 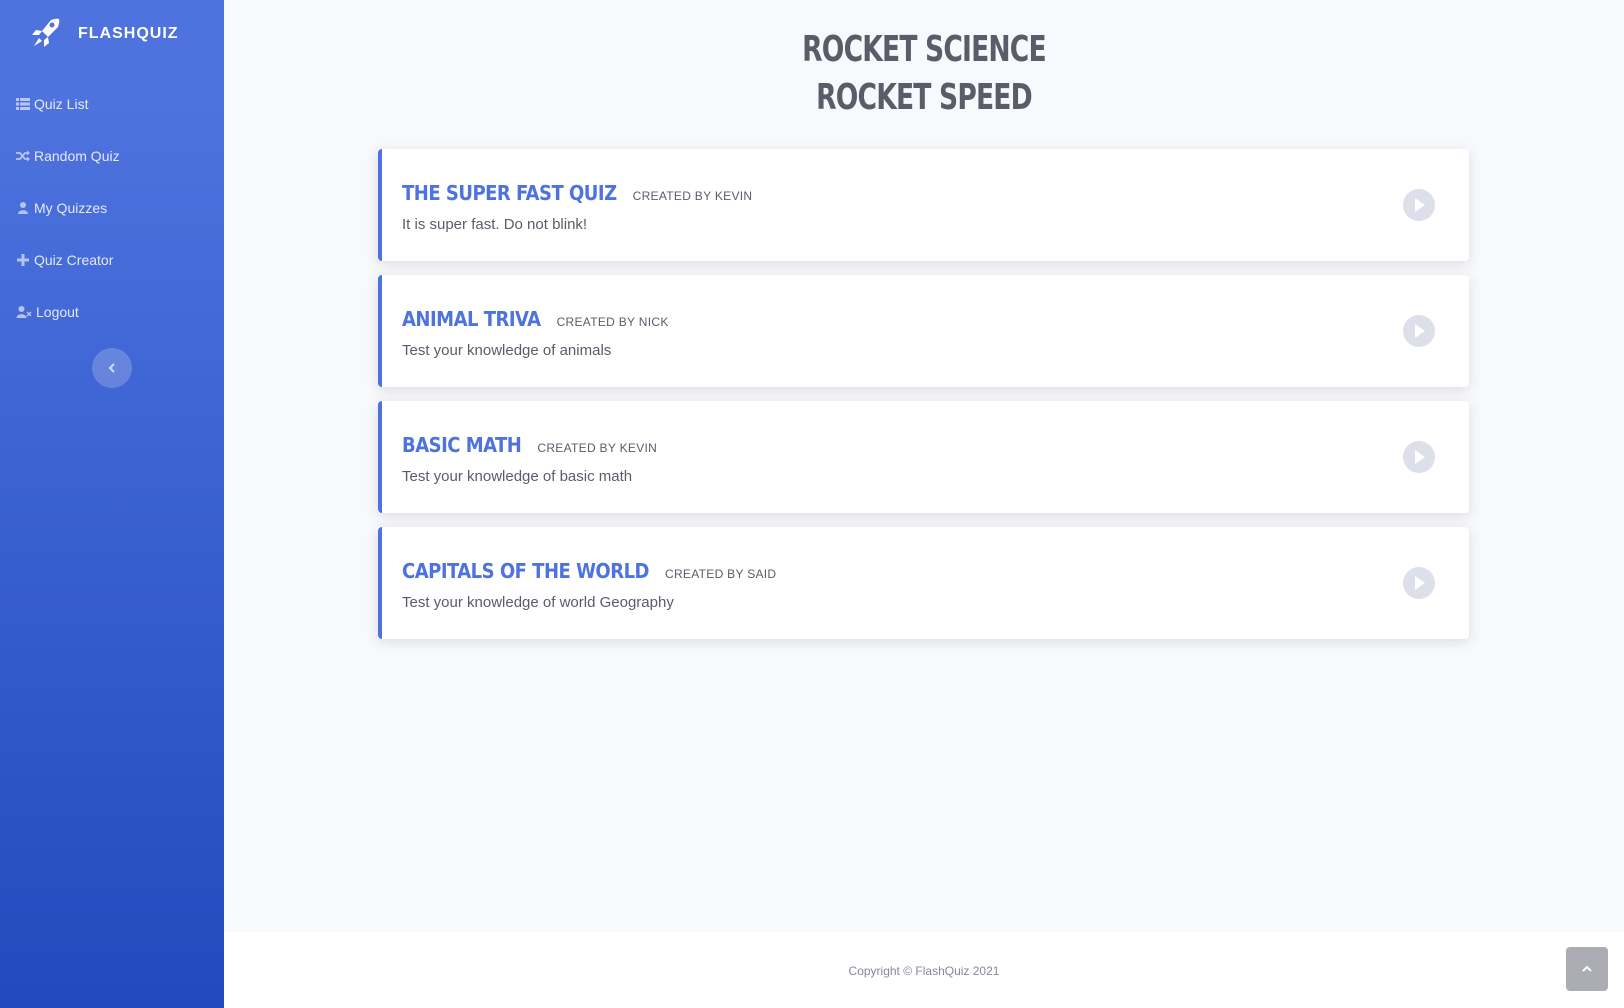 I want to click on sidebar-item-my-quizzes: My Quizzes, so click(x=112, y=208).